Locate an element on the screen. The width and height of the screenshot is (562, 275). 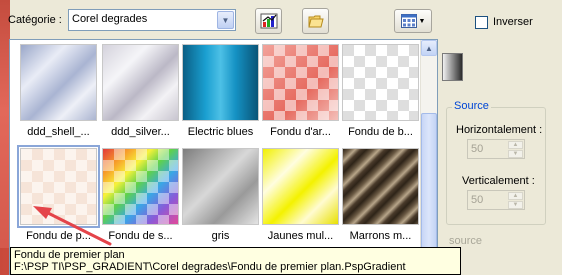
edit-gradient-button is located at coordinates (268, 21).